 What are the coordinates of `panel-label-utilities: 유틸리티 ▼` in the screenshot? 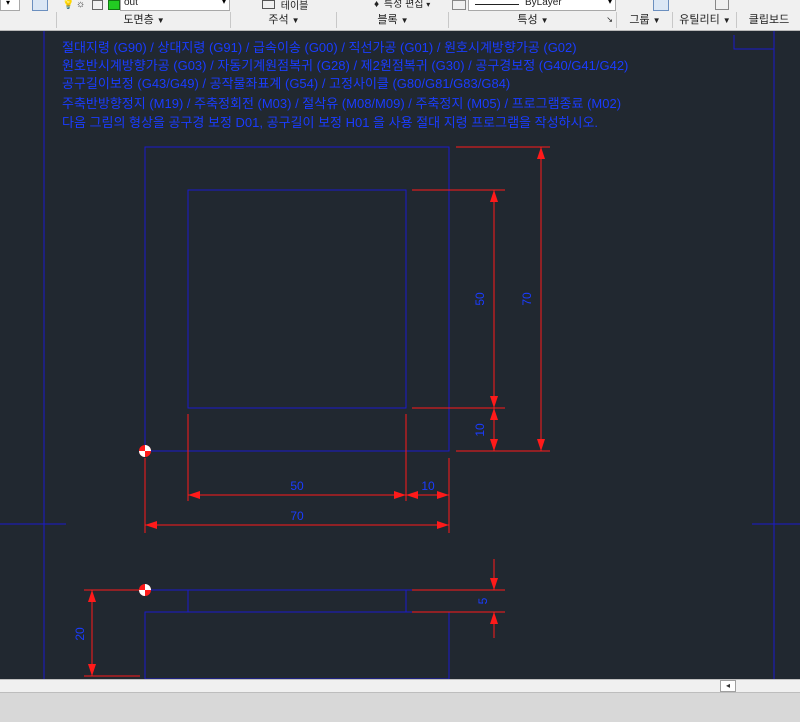 It's located at (704, 20).